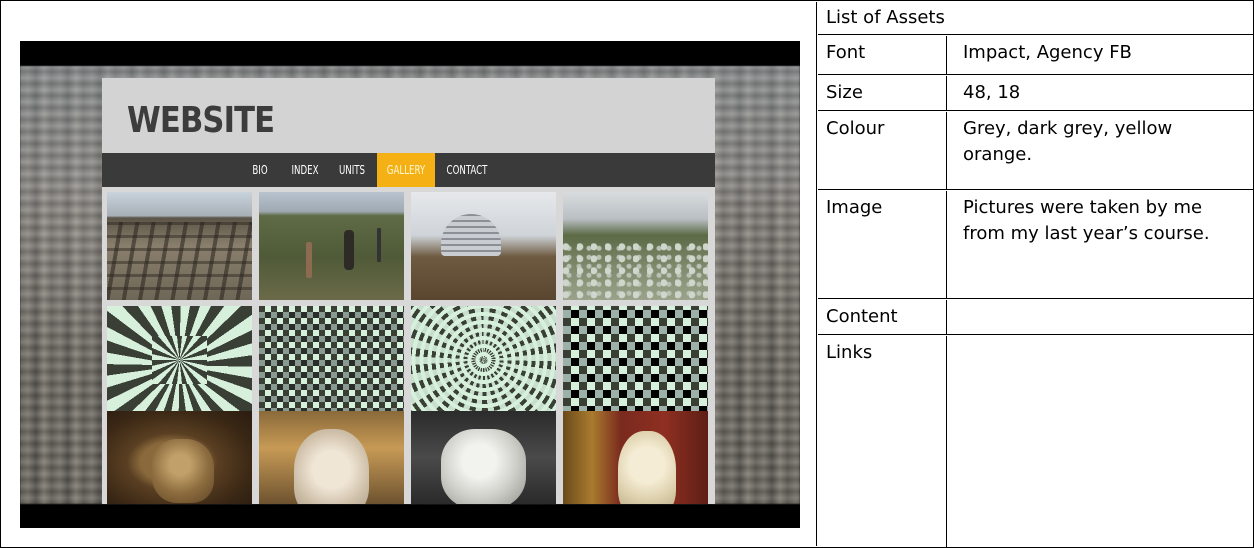 This screenshot has height=548, width=1254. I want to click on gallery-photo-building, so click(483, 246).